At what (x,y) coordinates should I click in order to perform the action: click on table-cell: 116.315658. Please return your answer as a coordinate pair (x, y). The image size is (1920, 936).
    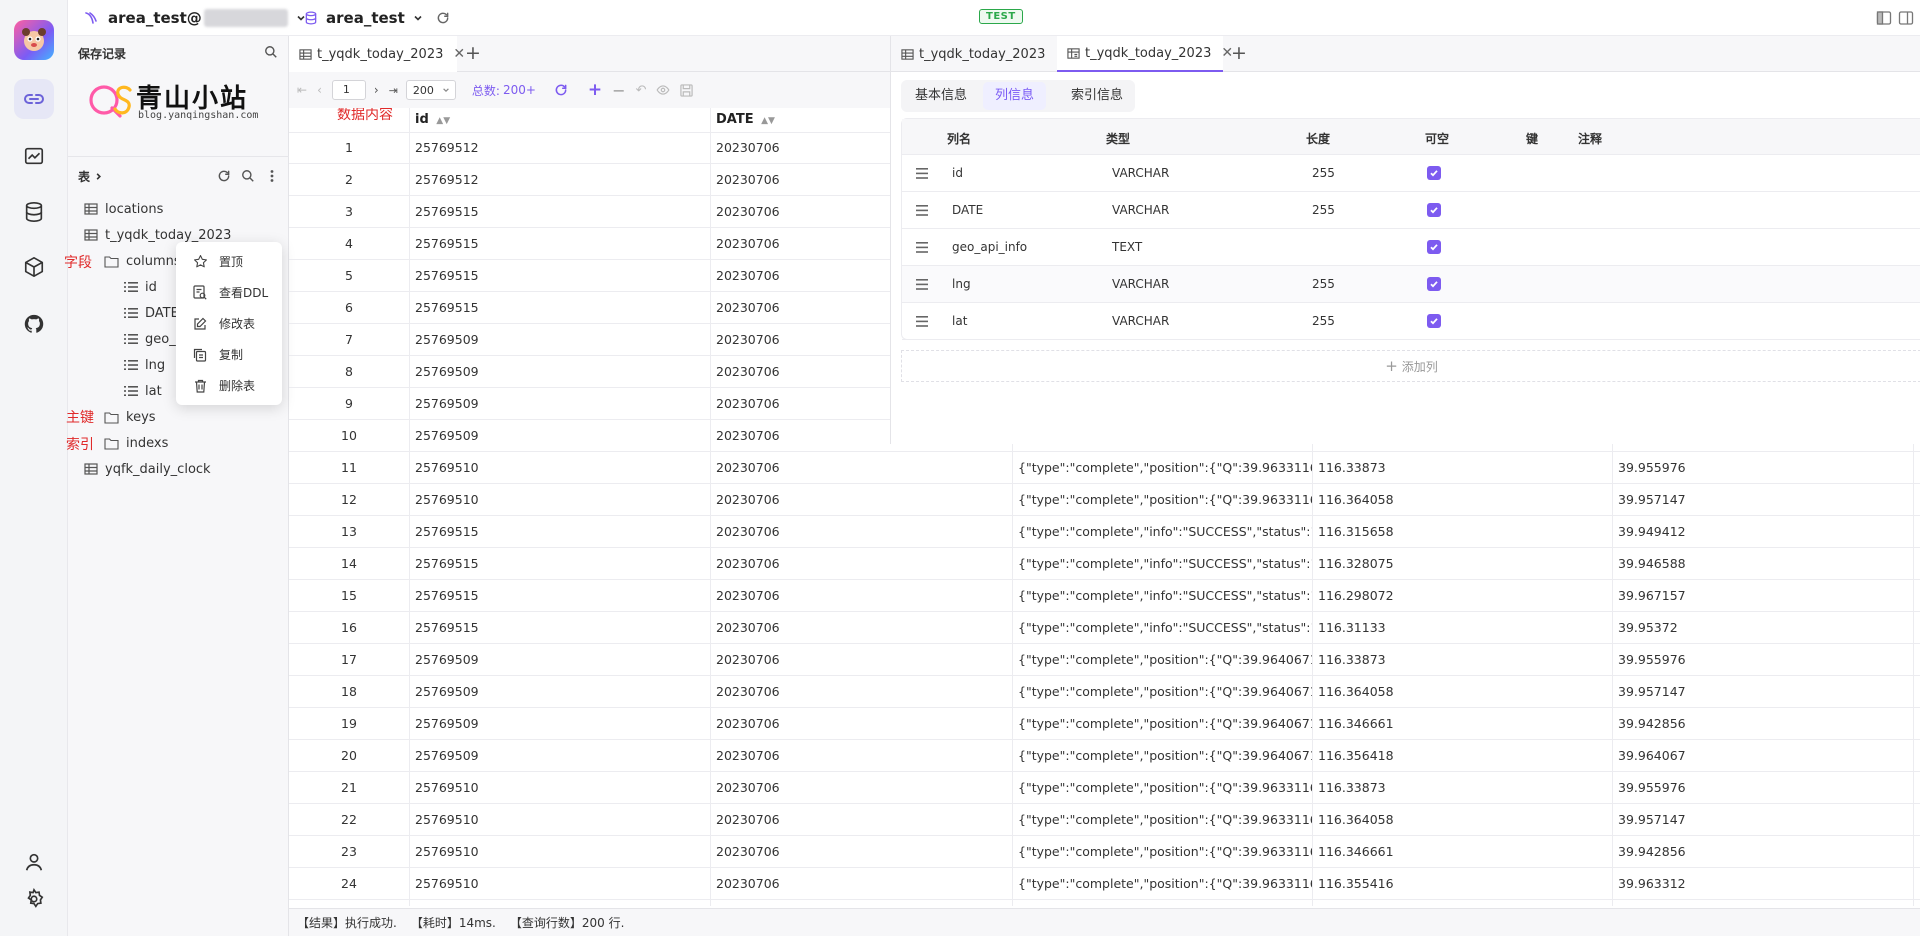
    Looking at the image, I should click on (1462, 532).